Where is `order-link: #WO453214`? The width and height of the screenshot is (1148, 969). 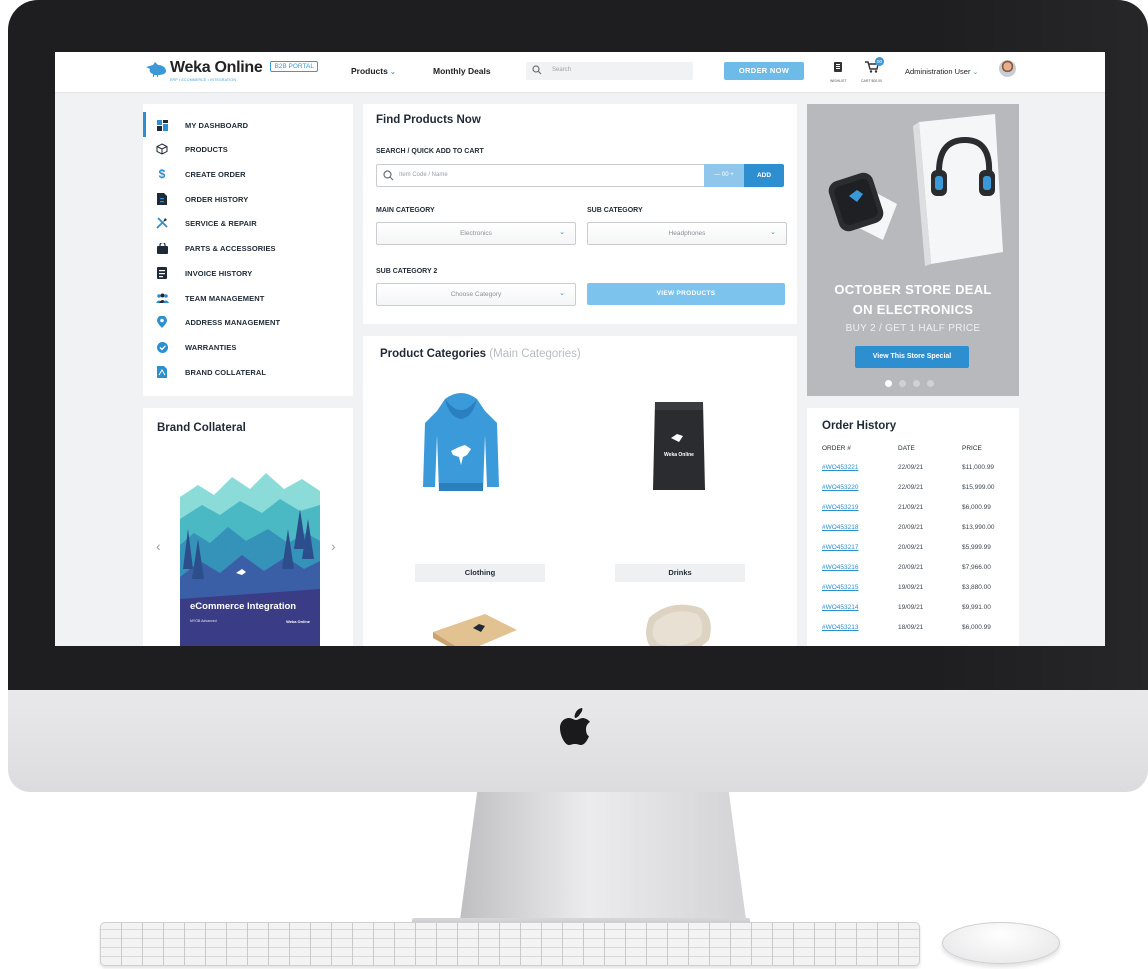
order-link: #WO453214 is located at coordinates (840, 607).